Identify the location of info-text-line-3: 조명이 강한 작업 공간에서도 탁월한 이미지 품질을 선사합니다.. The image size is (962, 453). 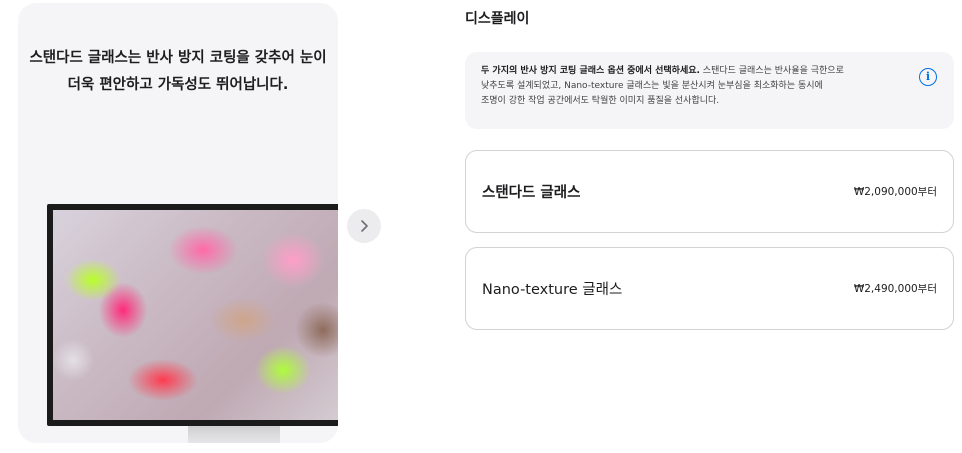
(600, 101).